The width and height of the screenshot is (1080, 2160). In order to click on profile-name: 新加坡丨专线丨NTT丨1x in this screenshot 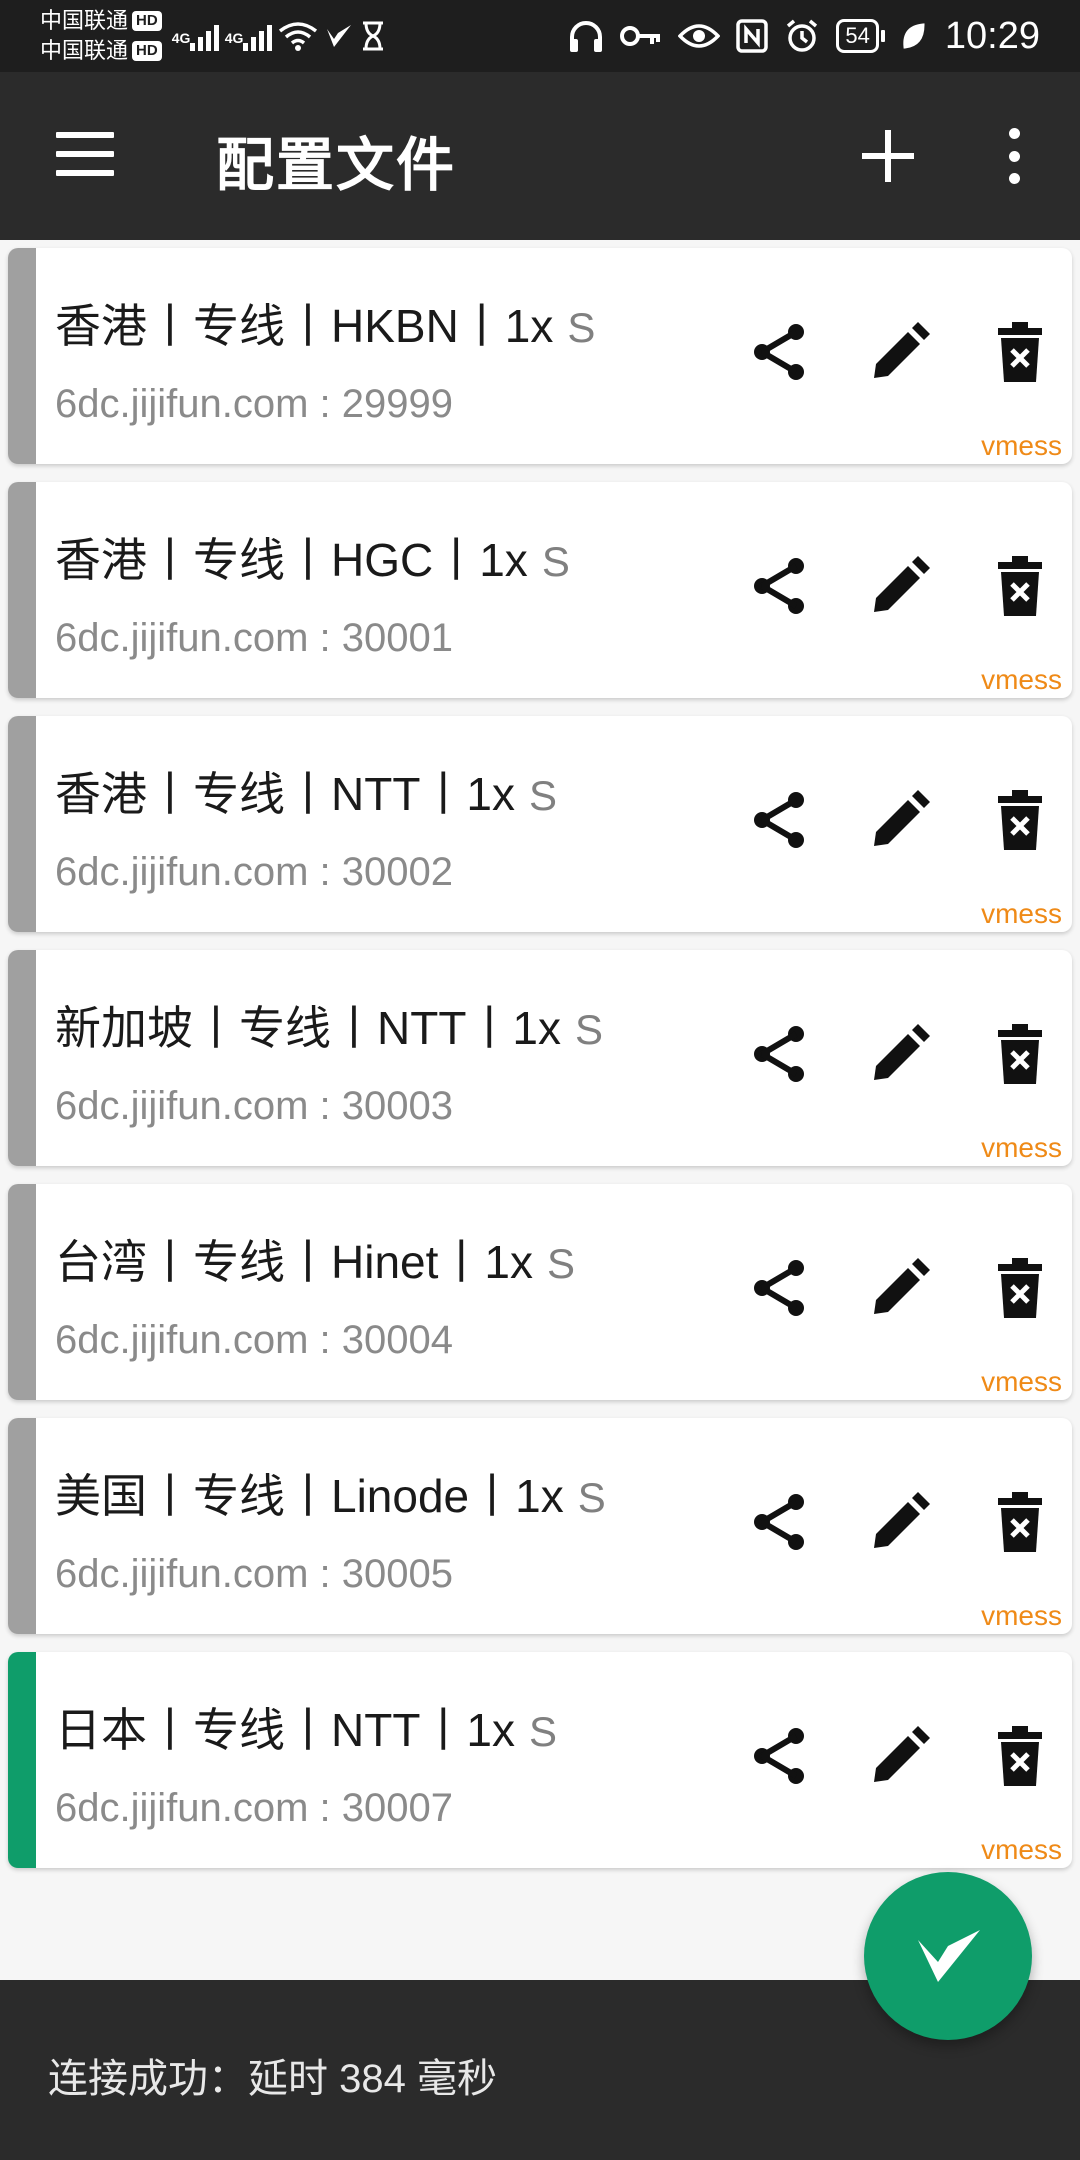, I will do `click(308, 1028)`.